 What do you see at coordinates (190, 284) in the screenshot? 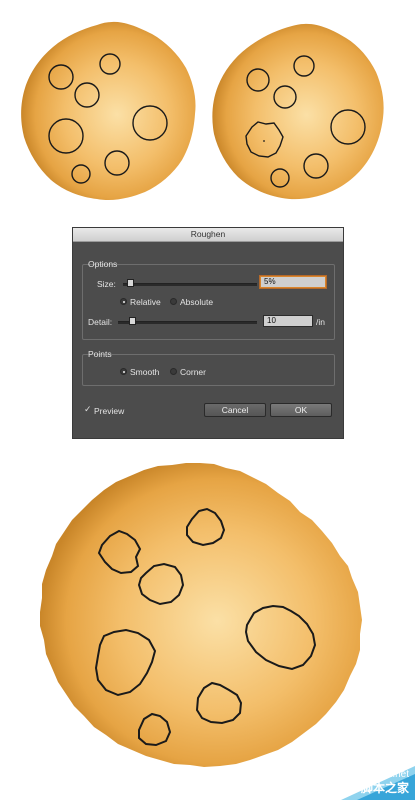
I see `size-slider` at bounding box center [190, 284].